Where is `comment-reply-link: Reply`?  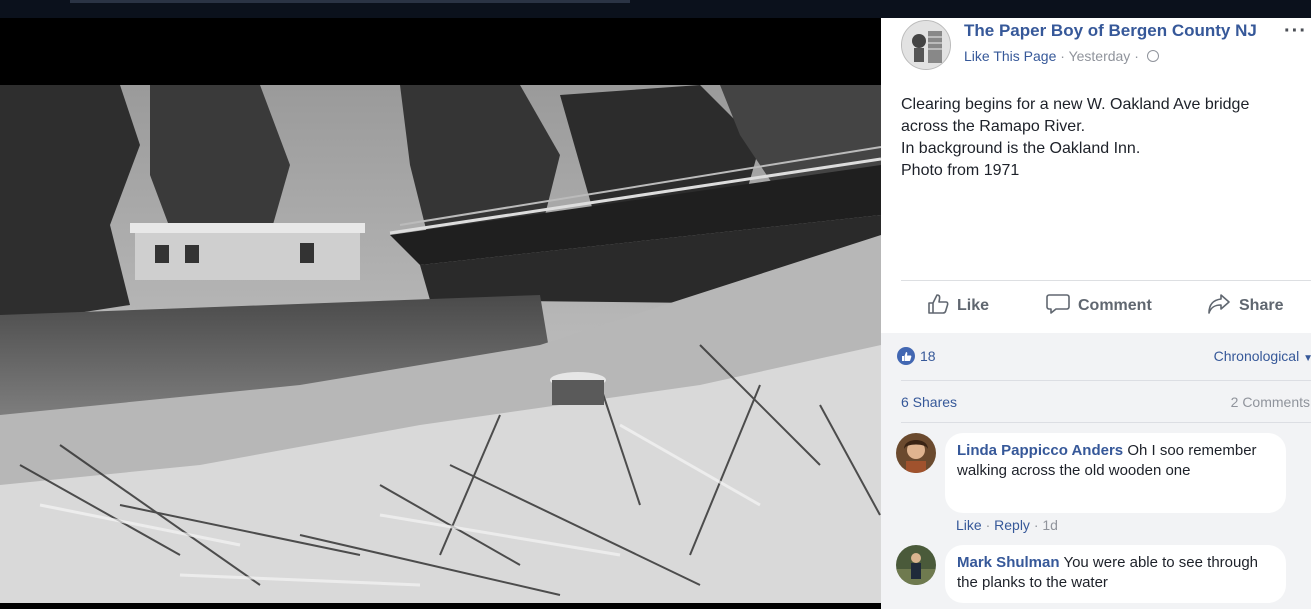
comment-reply-link: Reply is located at coordinates (1012, 525).